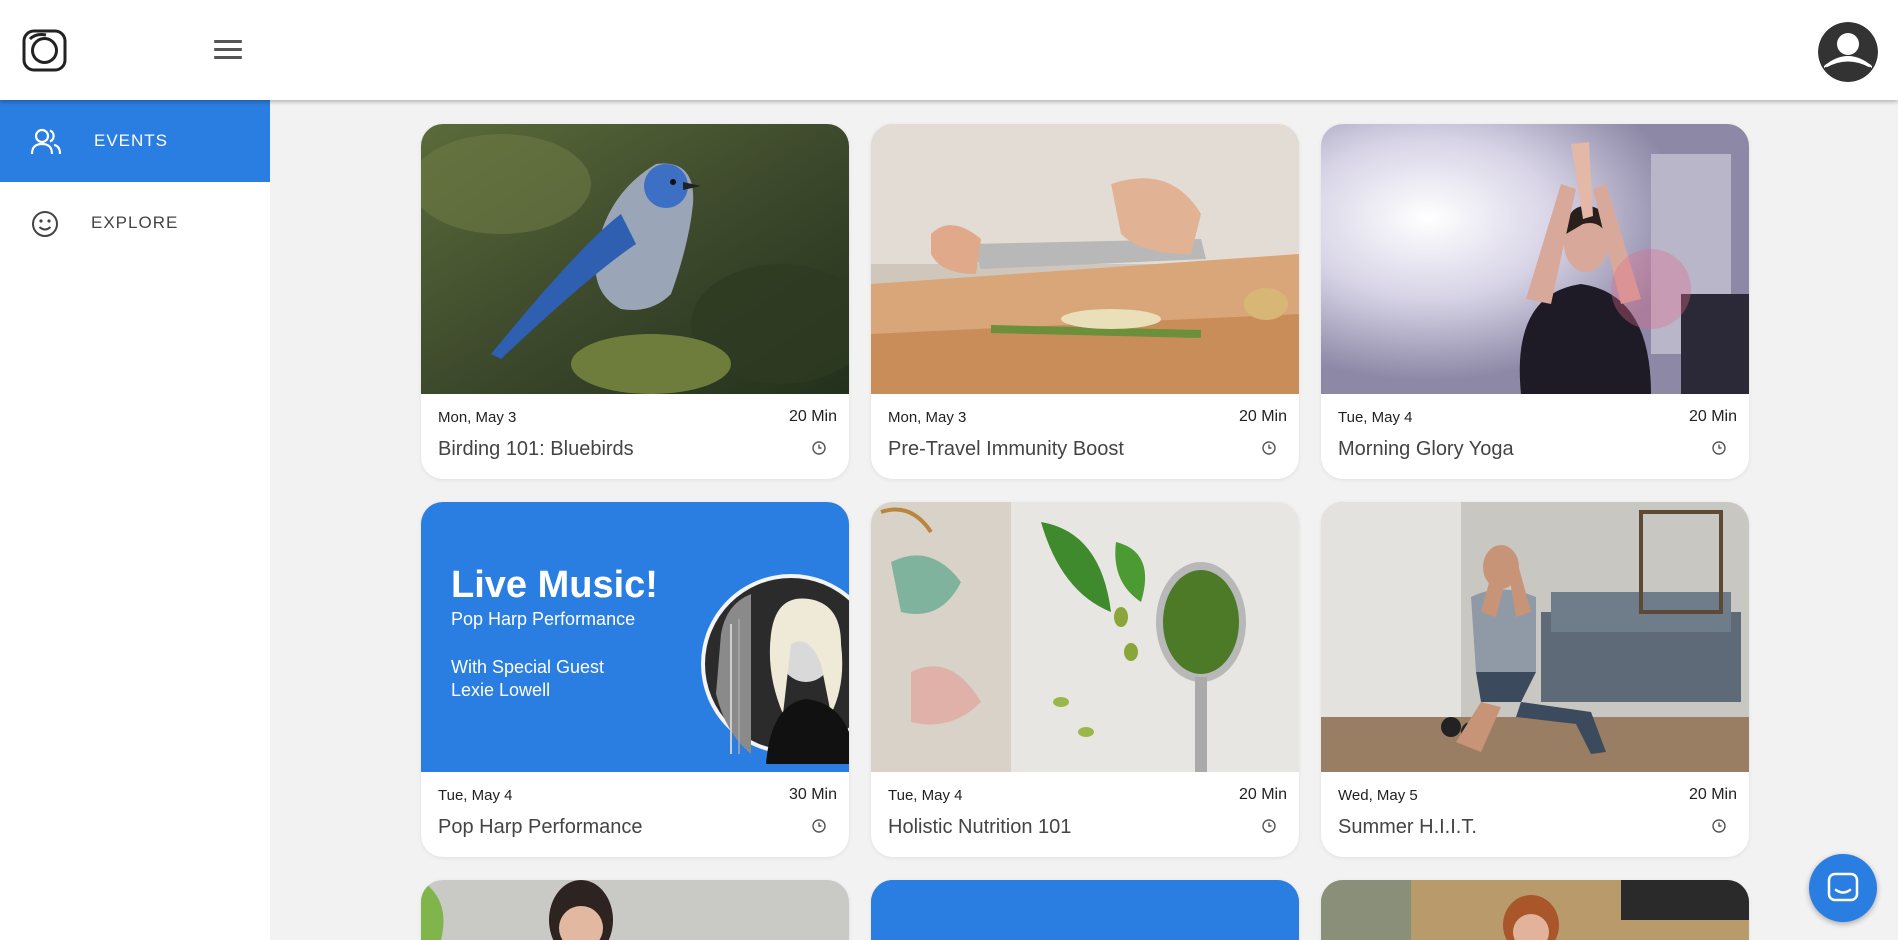 This screenshot has height=940, width=1898. I want to click on woman-portrait-photo, so click(635, 910).